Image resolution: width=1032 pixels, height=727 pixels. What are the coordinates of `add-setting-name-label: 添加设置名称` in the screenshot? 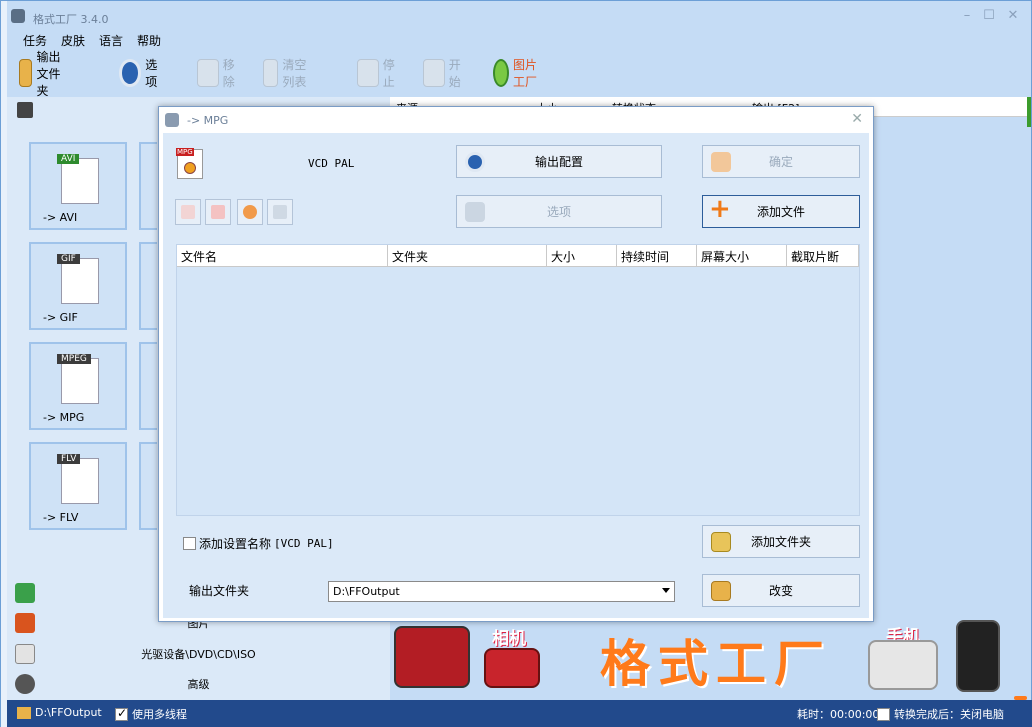 It's located at (235, 544).